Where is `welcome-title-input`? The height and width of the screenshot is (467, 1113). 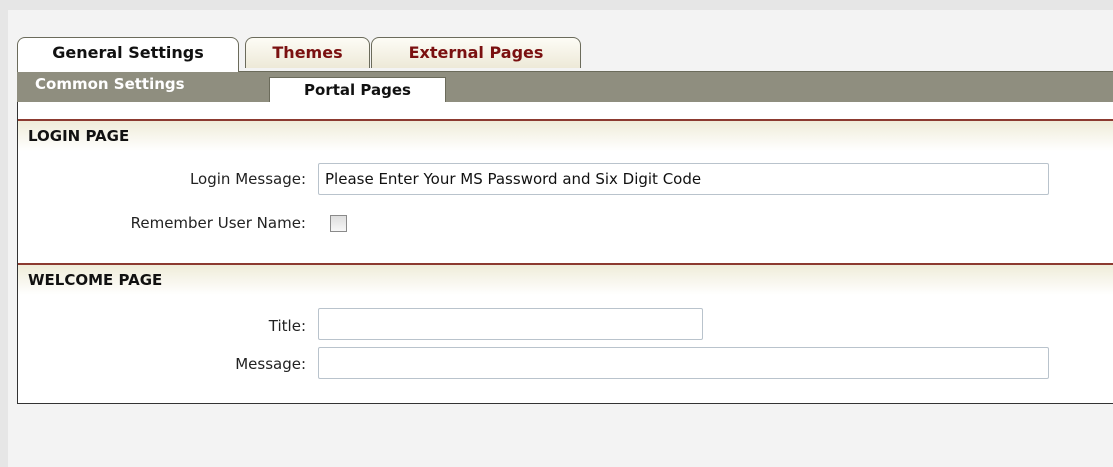
welcome-title-input is located at coordinates (510, 324).